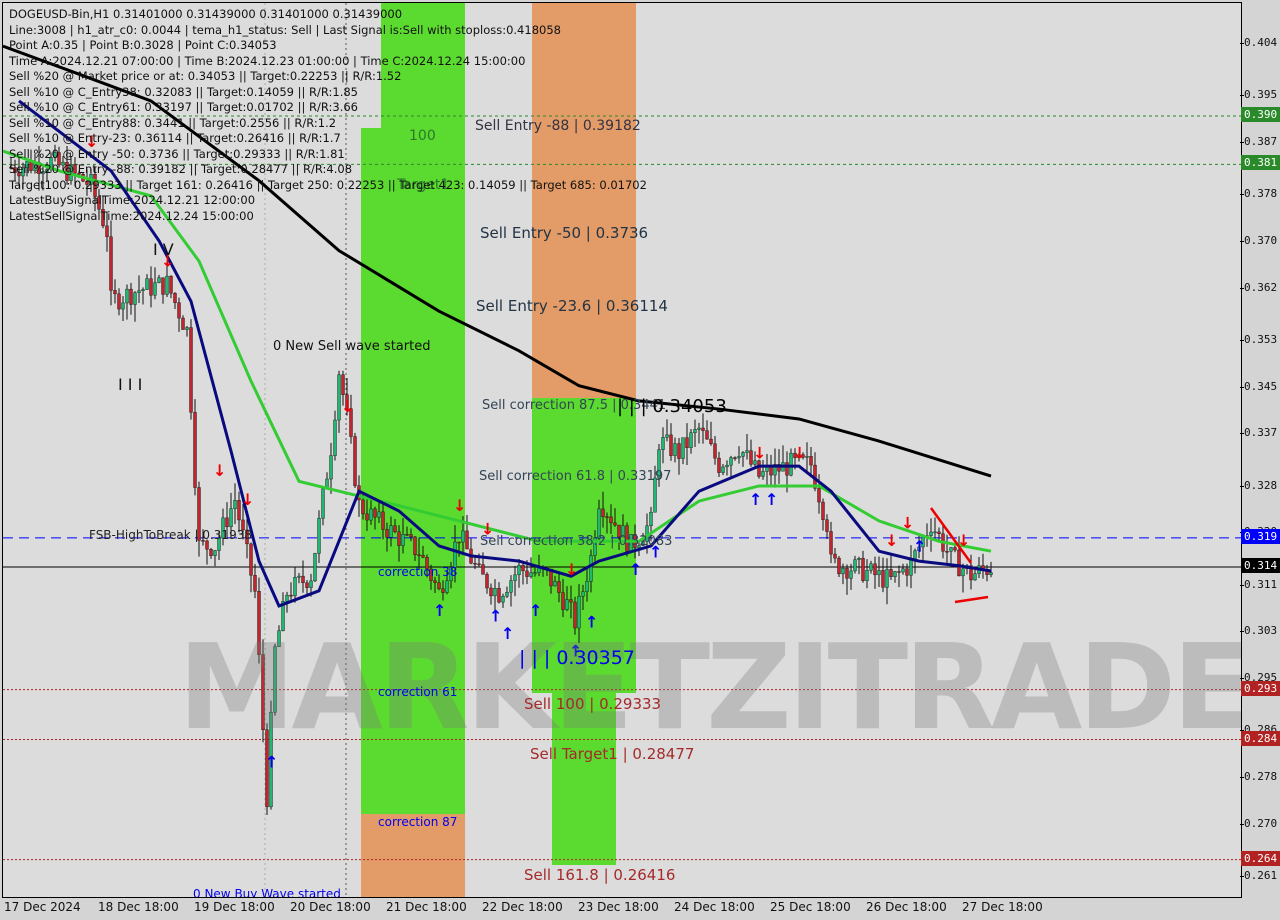 This screenshot has width=1280, height=920. Describe the element at coordinates (170, 535) in the screenshot. I see `fsb-high-to-break-label: FSB-HighToBreak | 0.31938` at that location.